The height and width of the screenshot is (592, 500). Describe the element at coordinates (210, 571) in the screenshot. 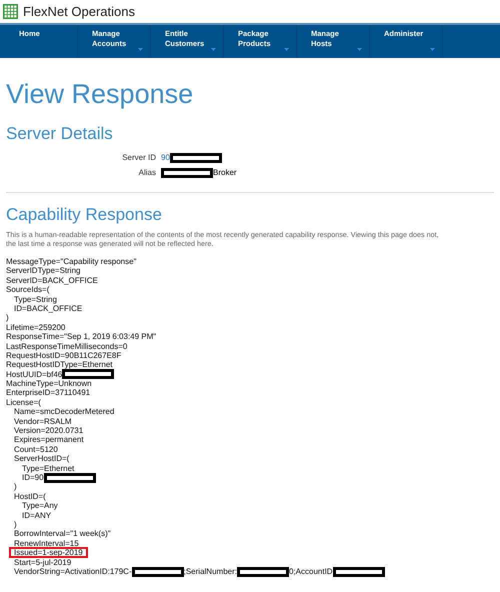

I see `response-line-text: ;SerialNumber:` at that location.